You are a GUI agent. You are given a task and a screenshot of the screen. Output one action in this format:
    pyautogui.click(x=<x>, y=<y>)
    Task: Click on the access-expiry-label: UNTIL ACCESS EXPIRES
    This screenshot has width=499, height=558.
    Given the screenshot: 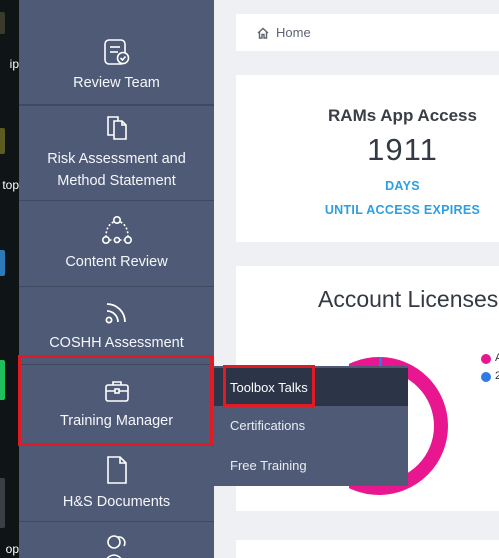 What is the action you would take?
    pyautogui.click(x=402, y=210)
    